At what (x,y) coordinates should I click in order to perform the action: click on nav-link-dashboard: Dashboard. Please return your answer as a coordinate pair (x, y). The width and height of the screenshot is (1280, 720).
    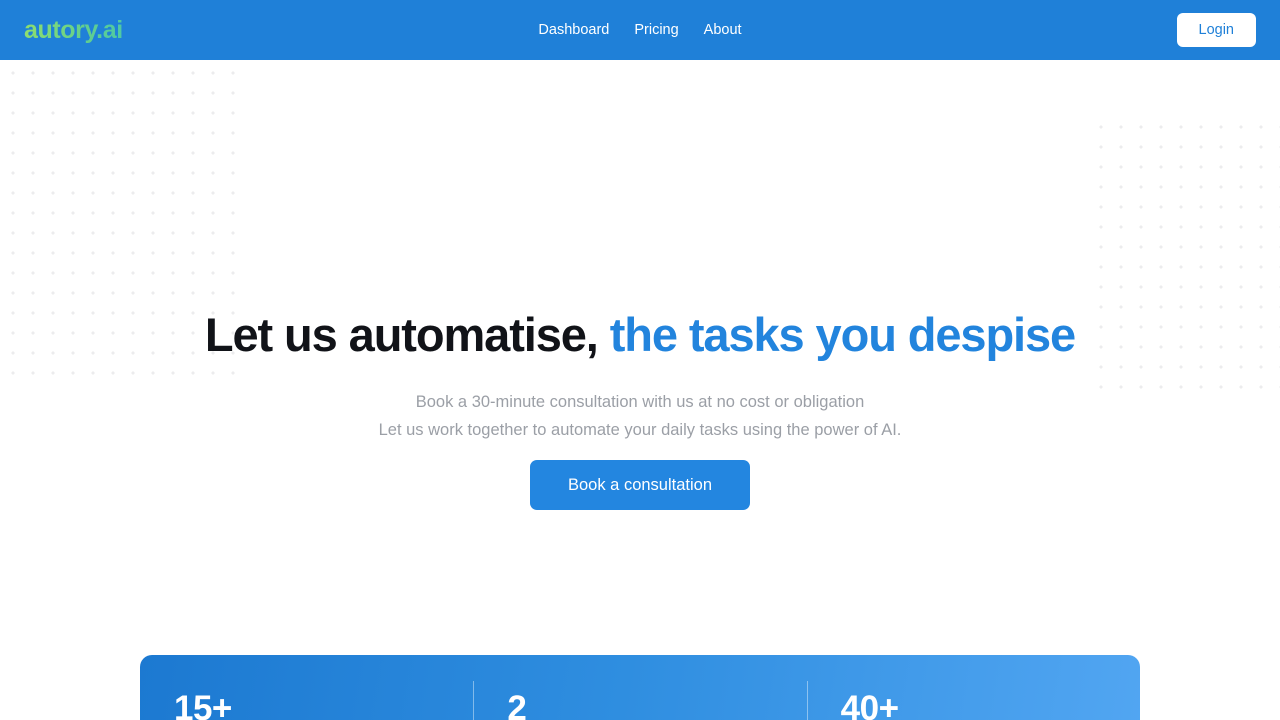
    Looking at the image, I should click on (573, 30).